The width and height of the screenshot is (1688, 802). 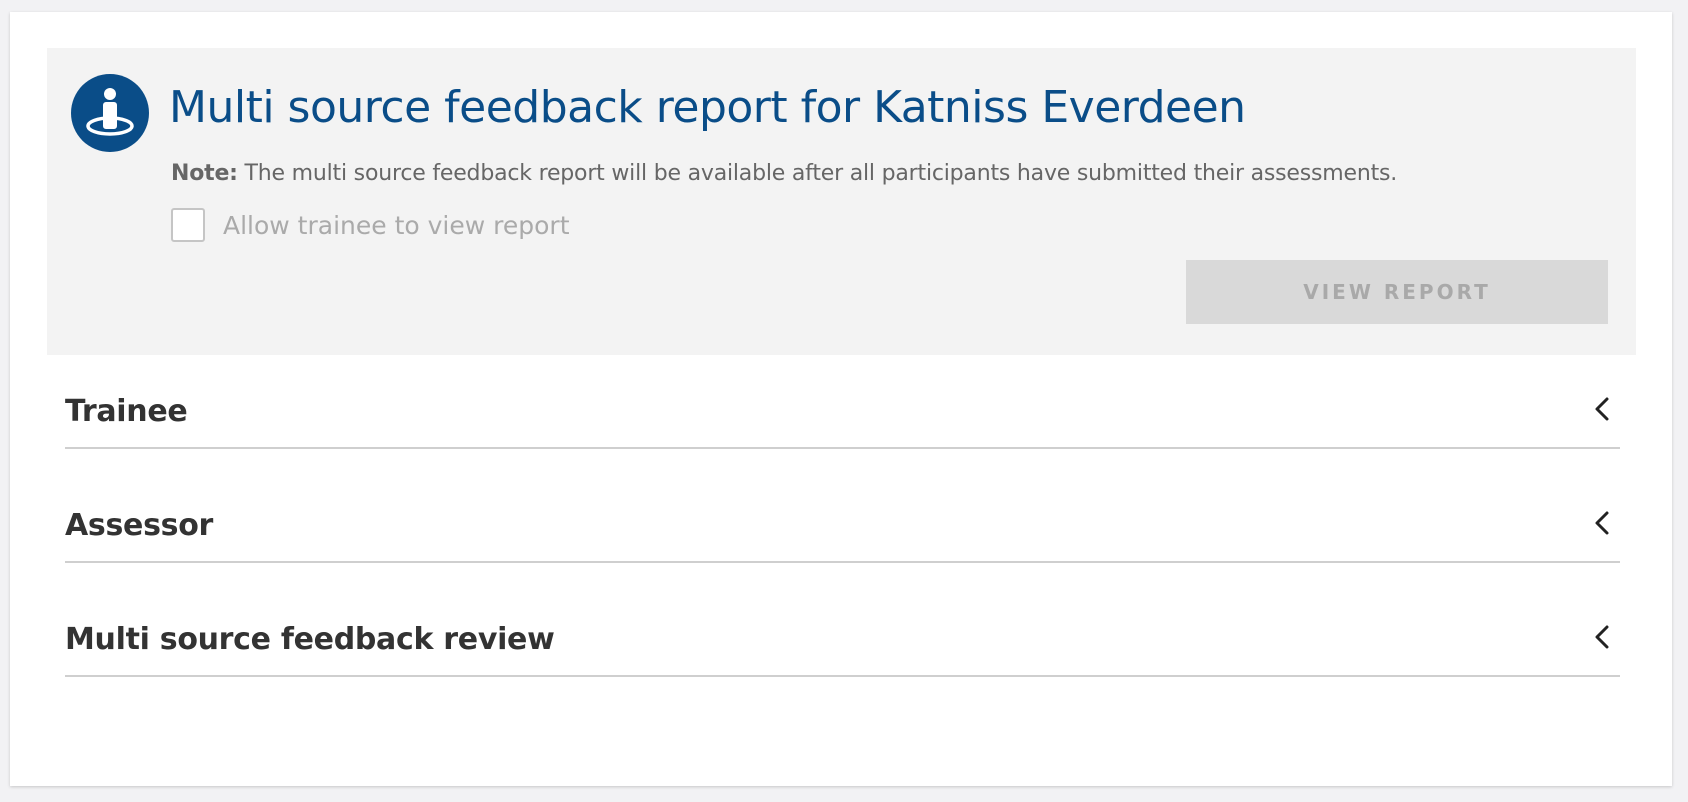 What do you see at coordinates (139, 525) in the screenshot?
I see `section-label: Assessor` at bounding box center [139, 525].